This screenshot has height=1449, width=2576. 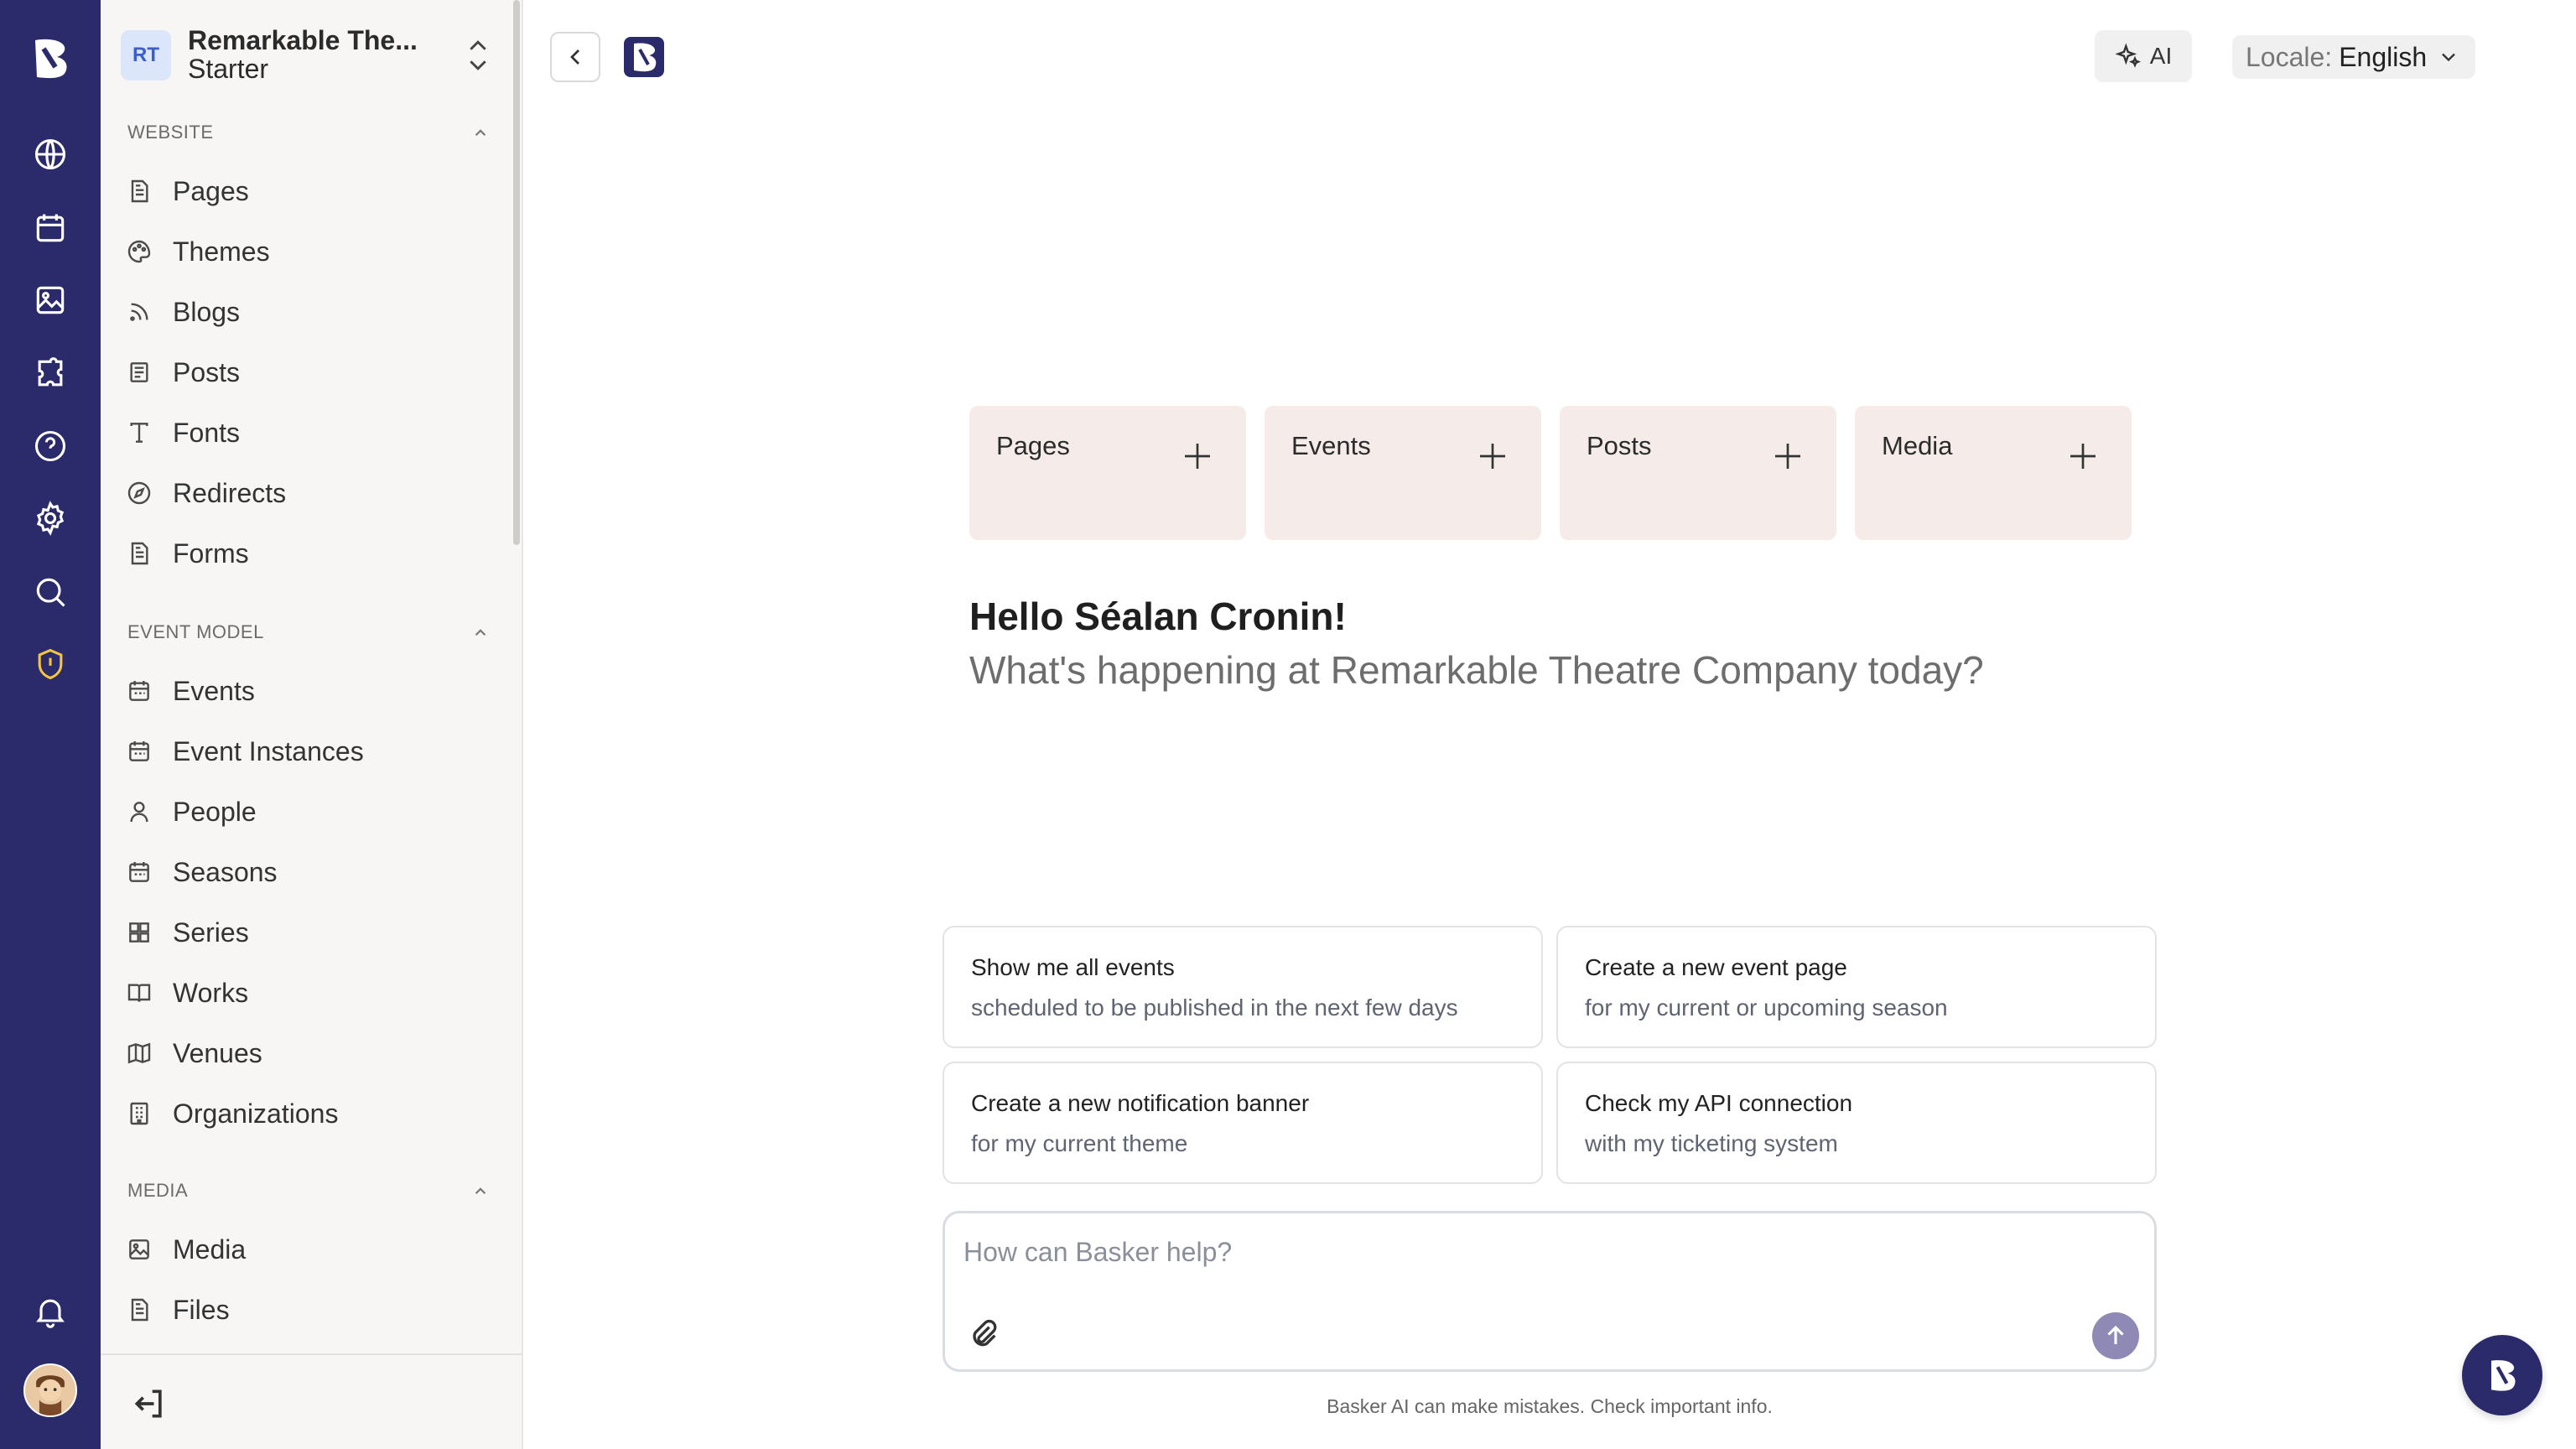 I want to click on sidebar-item-forms: Forms, so click(x=312, y=553).